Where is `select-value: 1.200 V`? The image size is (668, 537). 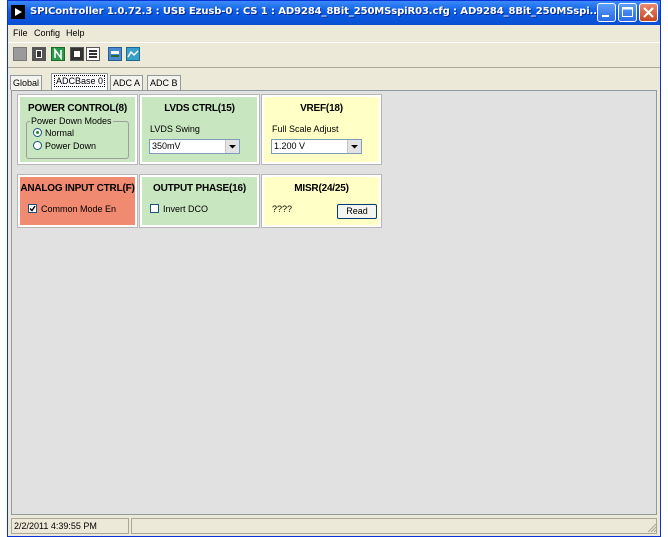 select-value: 1.200 V is located at coordinates (290, 146).